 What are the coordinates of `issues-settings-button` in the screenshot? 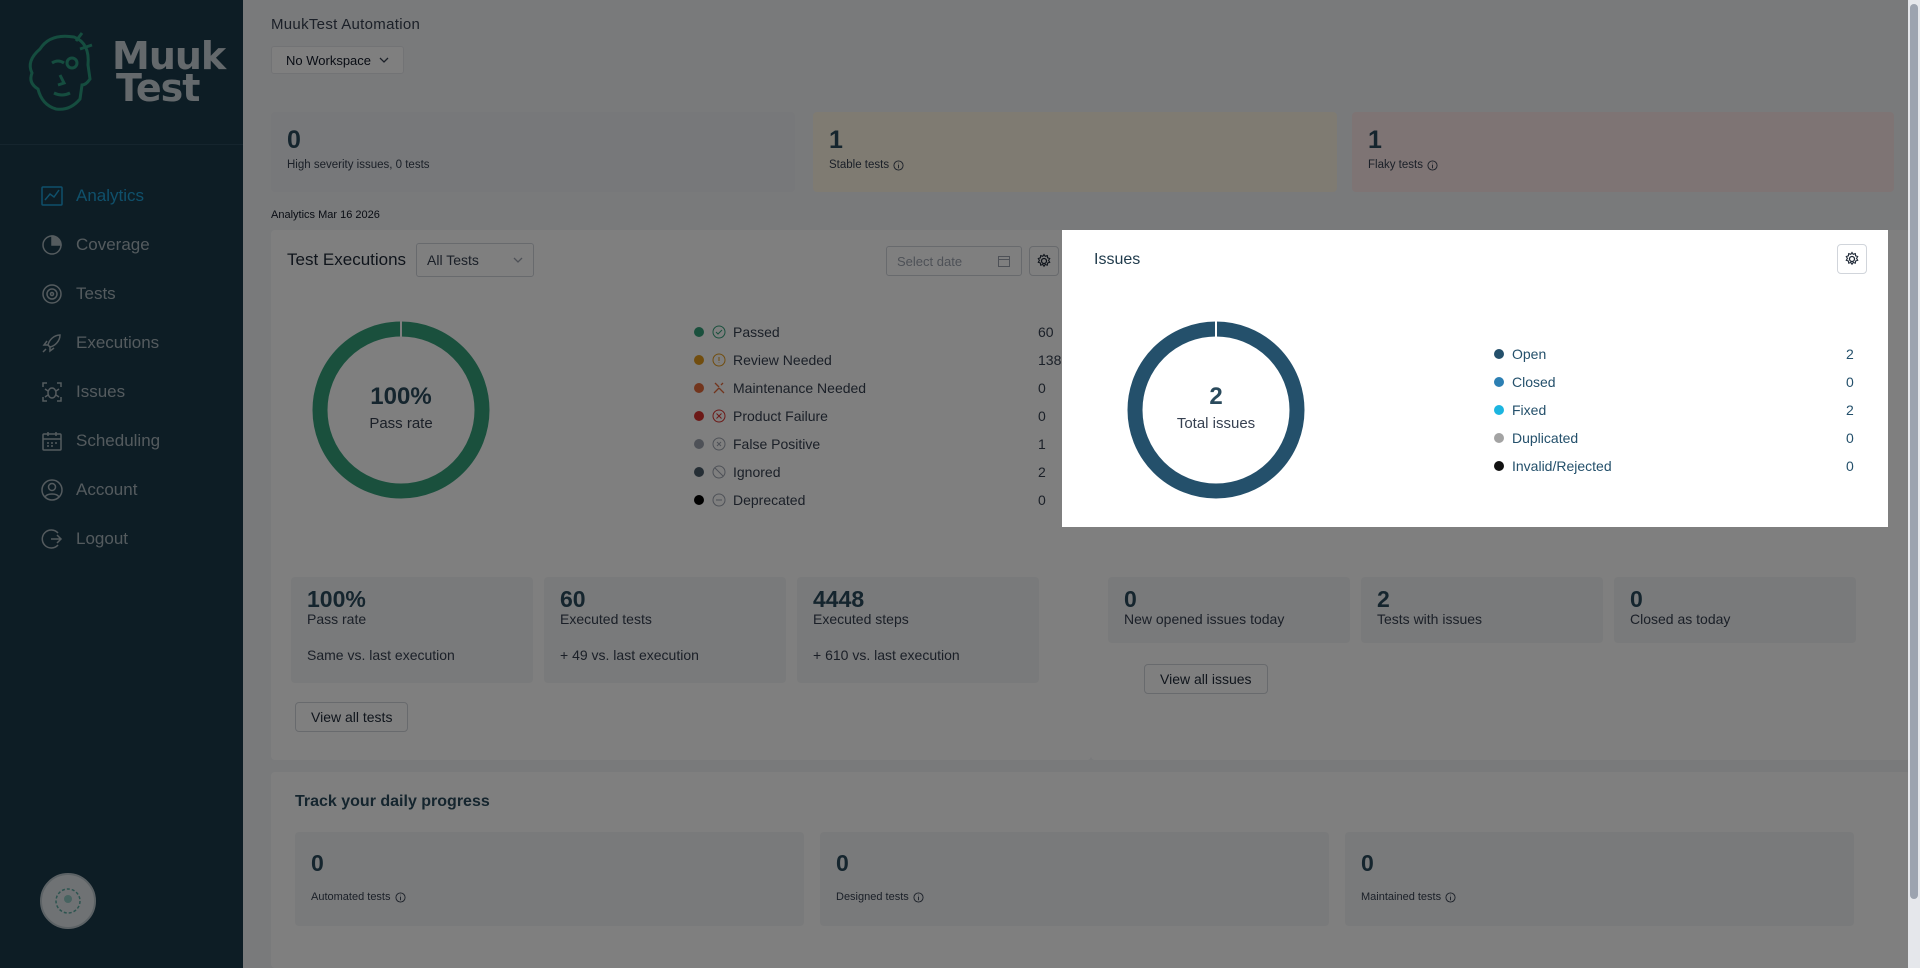 It's located at (1852, 259).